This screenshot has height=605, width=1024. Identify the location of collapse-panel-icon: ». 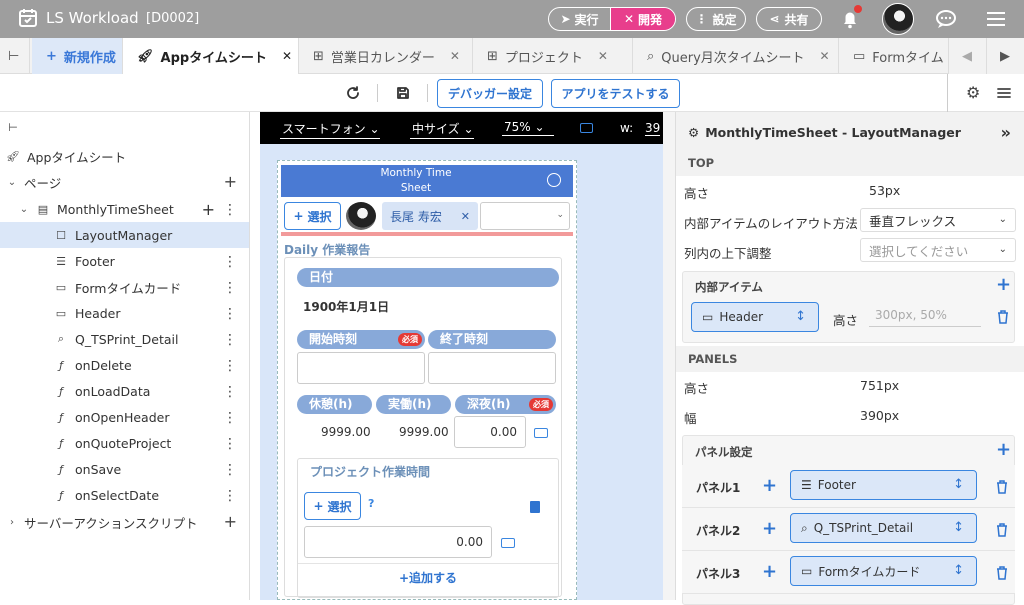
(1006, 132).